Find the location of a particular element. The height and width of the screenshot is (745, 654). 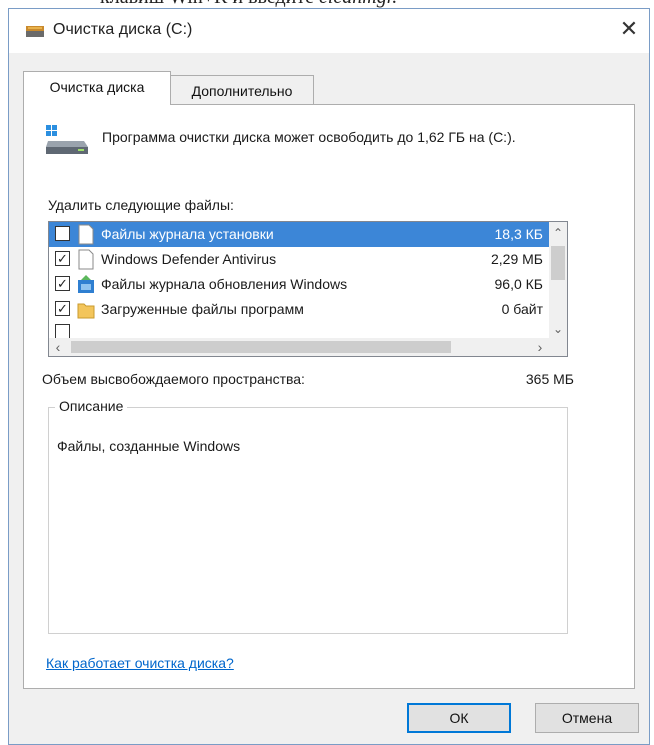

item-size: 18,3 КБ is located at coordinates (518, 234).